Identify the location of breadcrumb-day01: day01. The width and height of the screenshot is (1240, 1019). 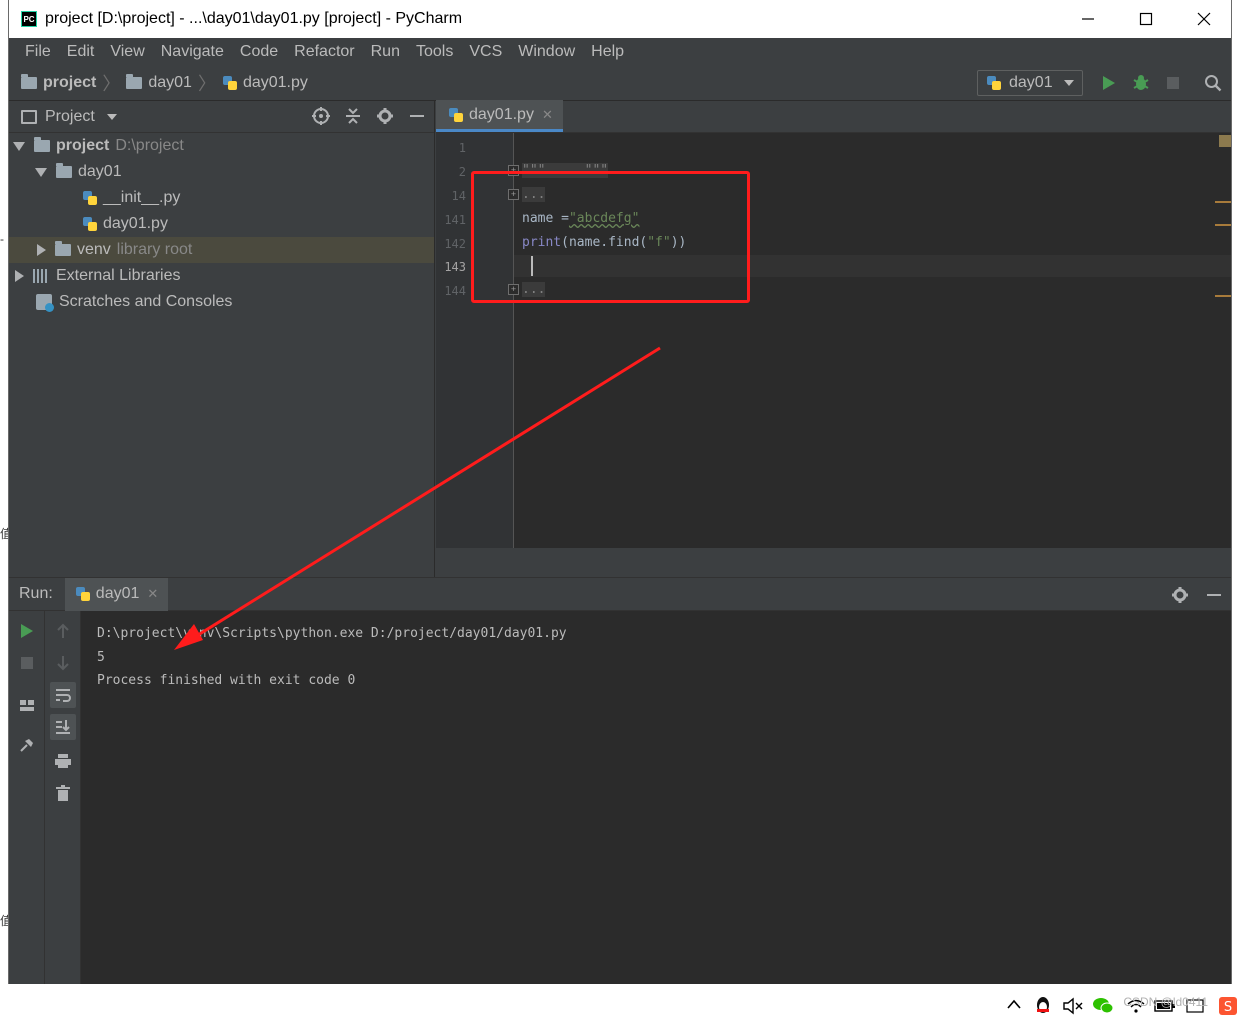
(170, 83).